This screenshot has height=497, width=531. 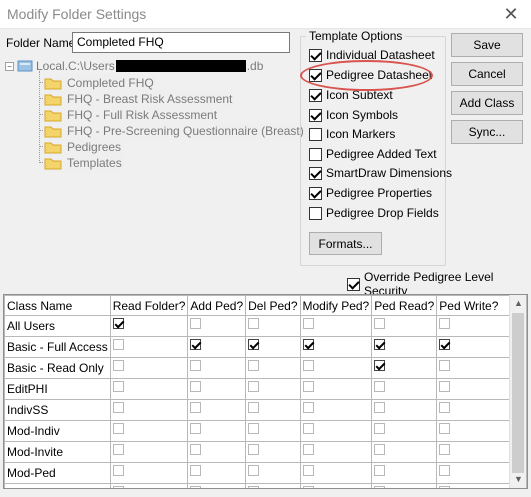 What do you see at coordinates (57, 485) in the screenshot?
I see `class-name-cell: ProgAdmin` at bounding box center [57, 485].